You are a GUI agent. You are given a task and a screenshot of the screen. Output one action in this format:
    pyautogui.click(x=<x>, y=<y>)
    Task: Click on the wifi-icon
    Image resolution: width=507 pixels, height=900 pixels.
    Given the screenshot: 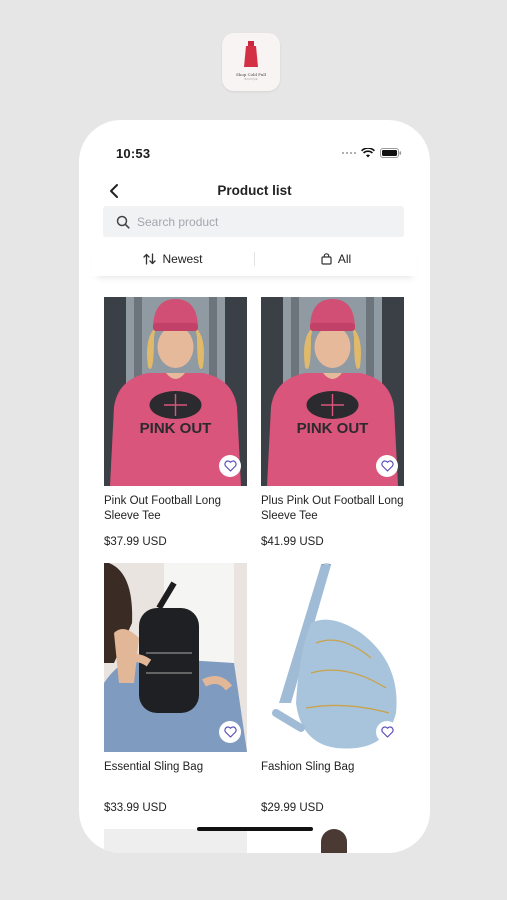 What is the action you would take?
    pyautogui.click(x=368, y=153)
    